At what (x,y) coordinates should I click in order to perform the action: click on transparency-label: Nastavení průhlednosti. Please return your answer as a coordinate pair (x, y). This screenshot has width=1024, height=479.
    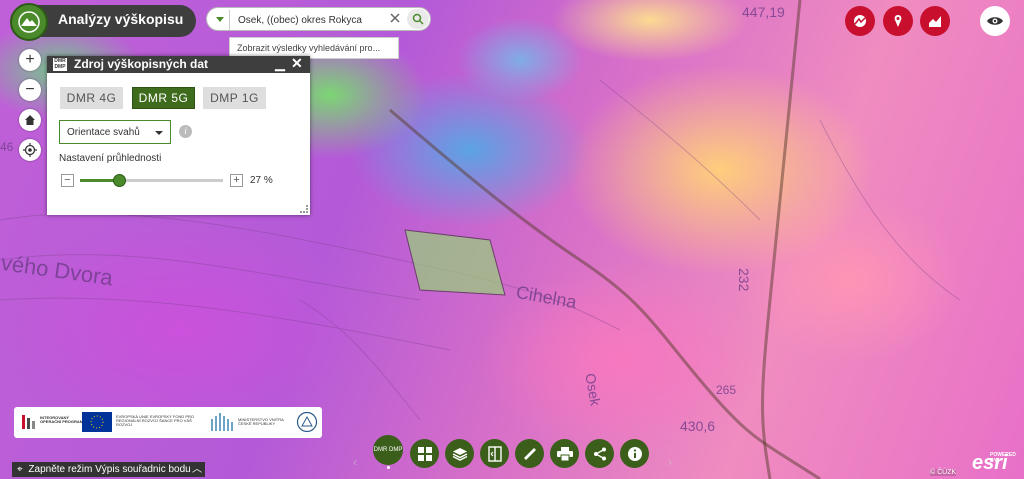
    Looking at the image, I should click on (110, 158).